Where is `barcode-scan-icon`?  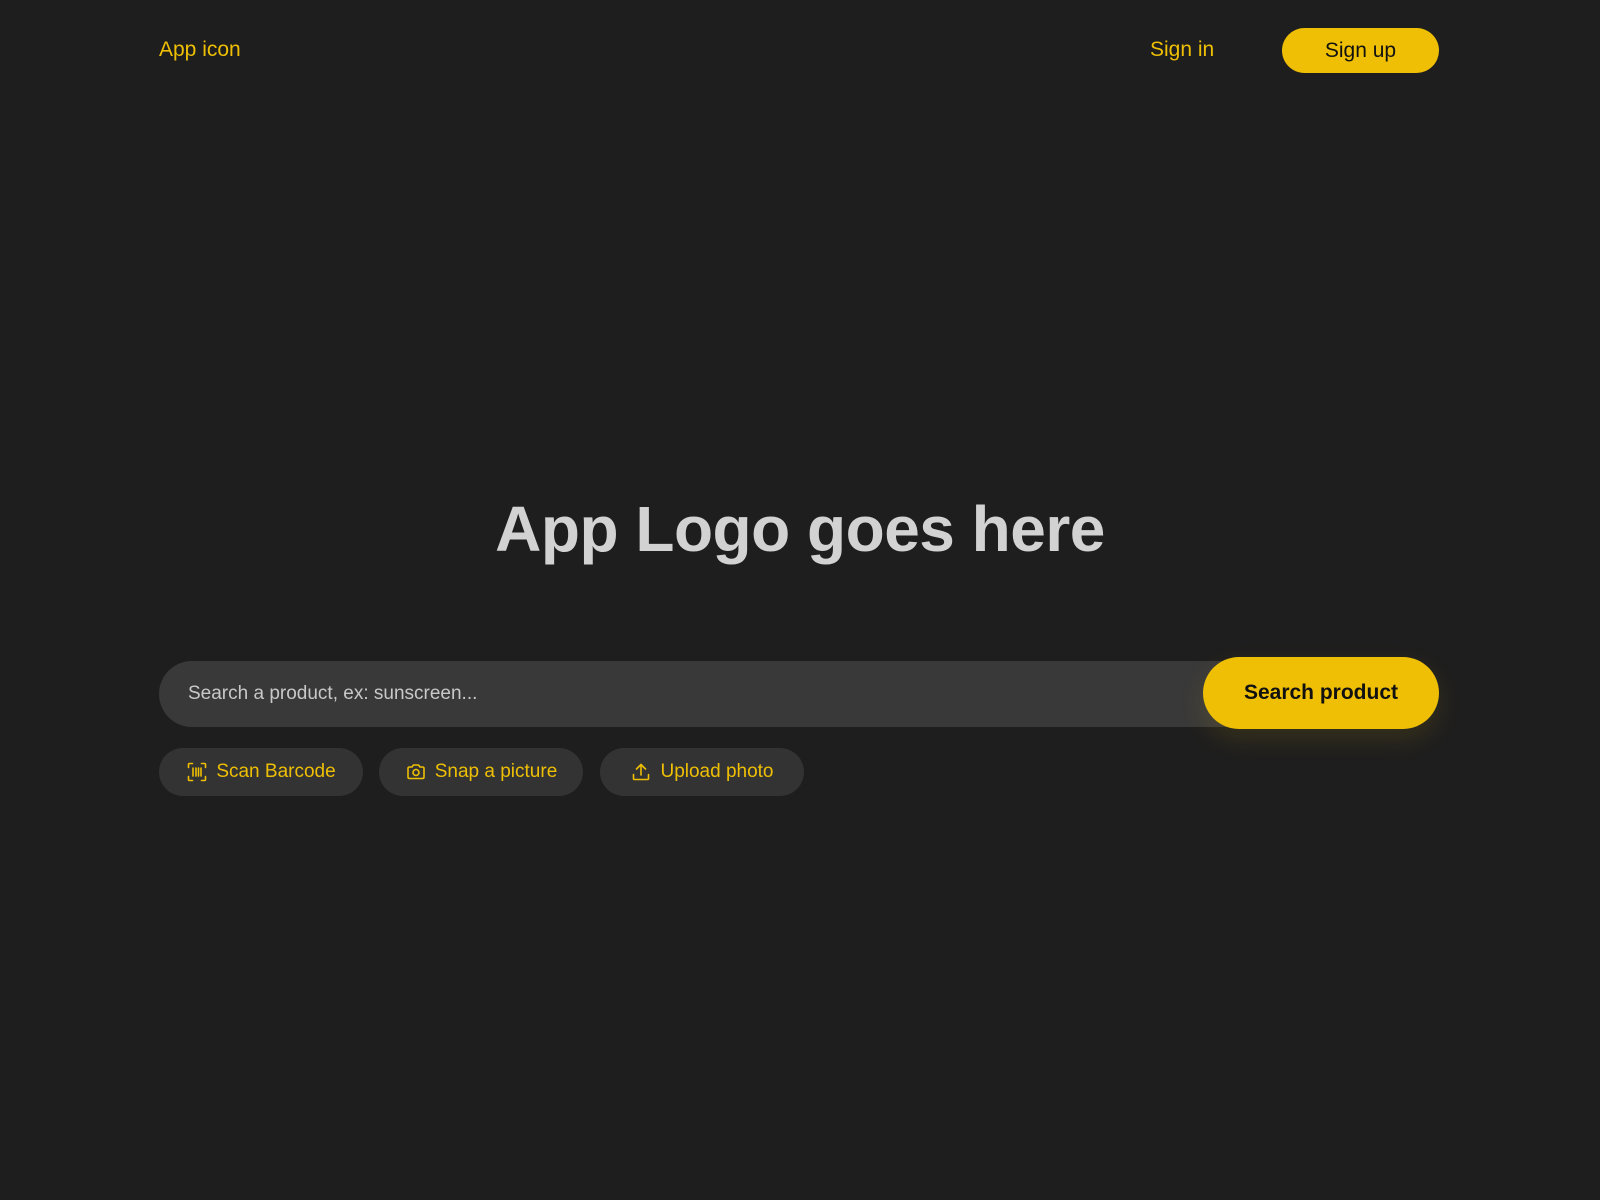
barcode-scan-icon is located at coordinates (197, 772).